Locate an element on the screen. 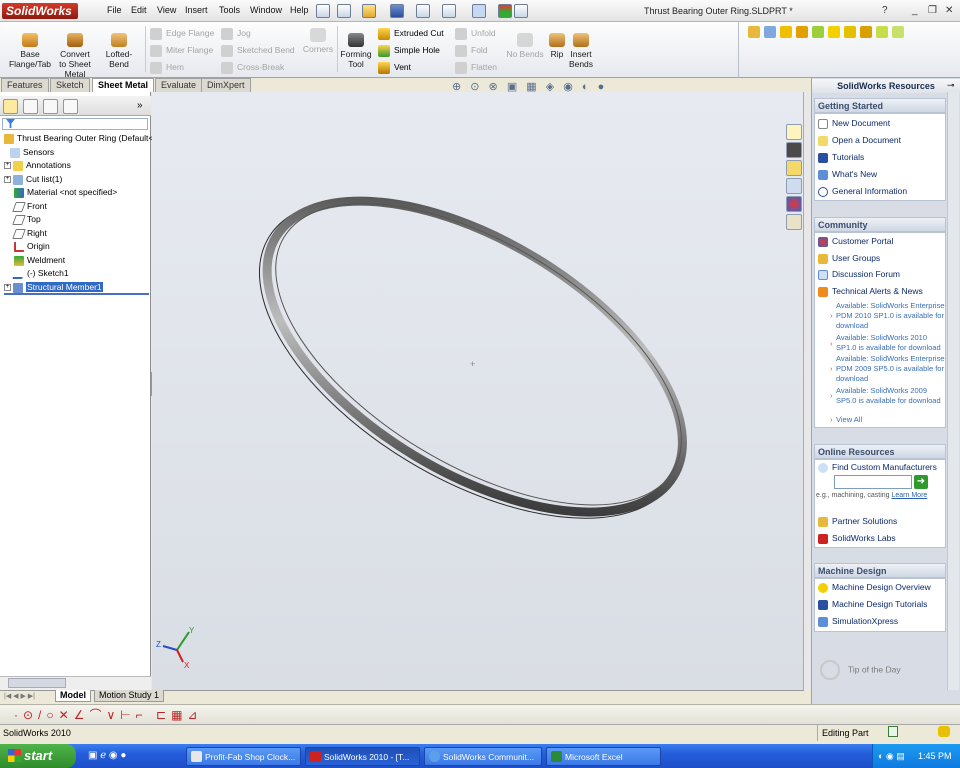  rebuild-icon is located at coordinates (505, 11).